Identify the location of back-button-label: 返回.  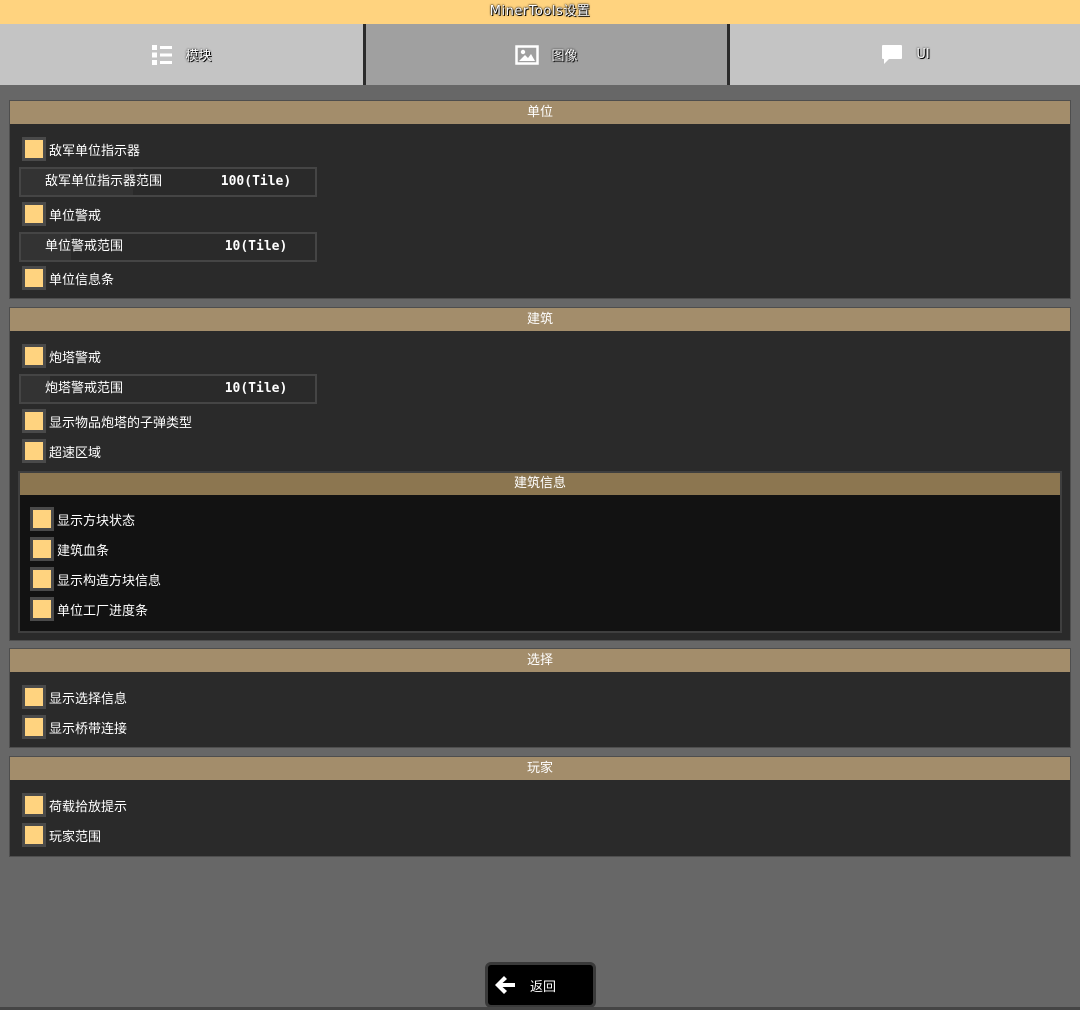
(543, 987).